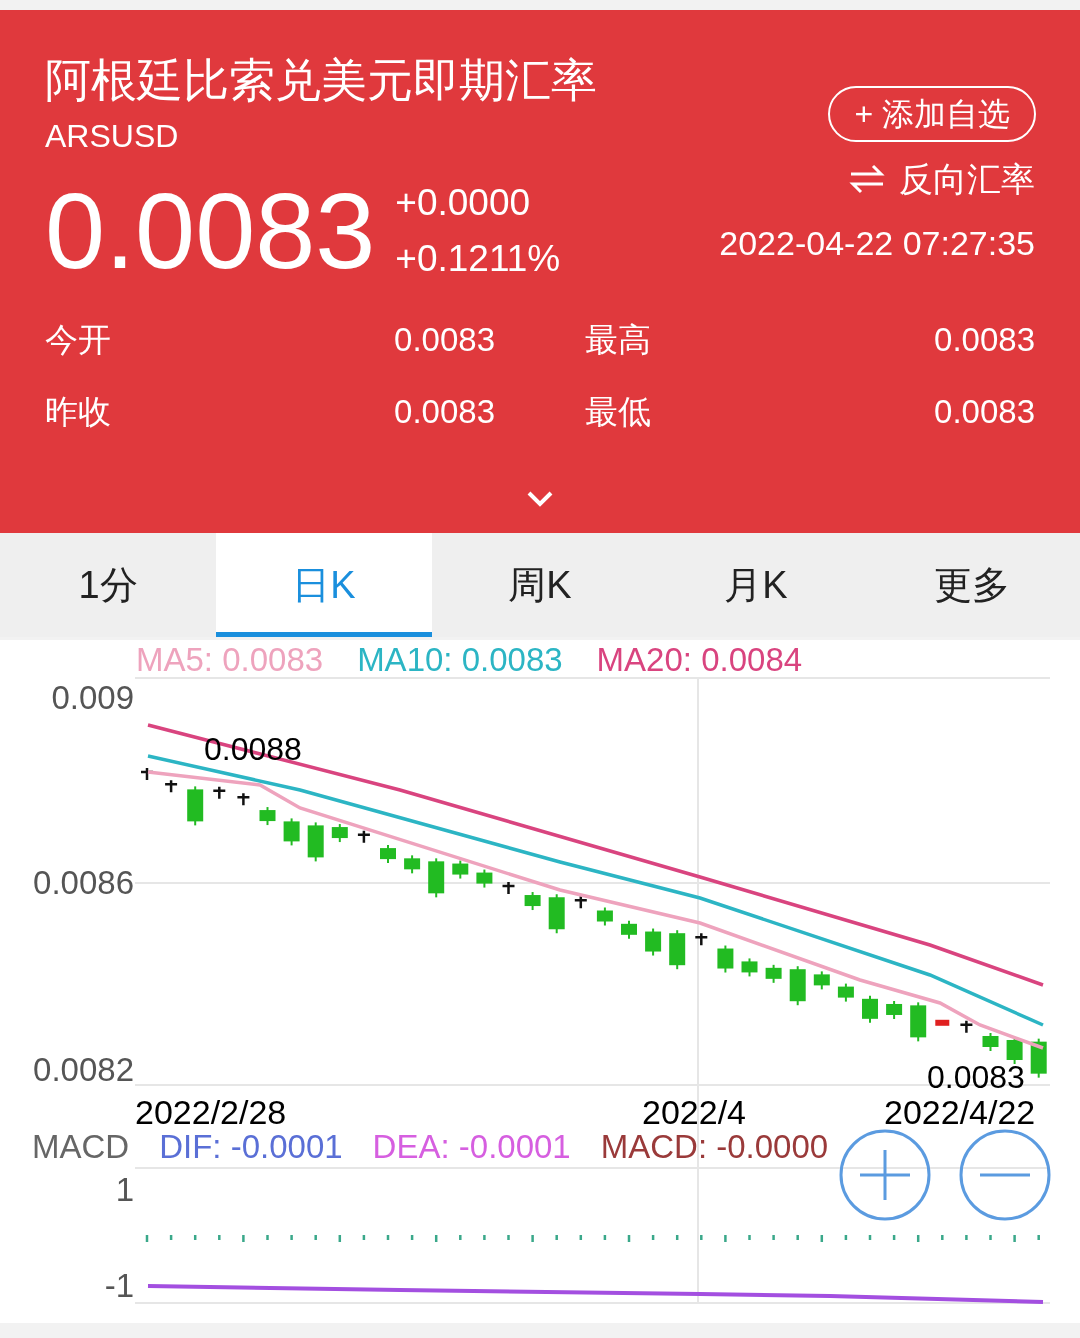  I want to click on macd-label: MACD, so click(81, 1147).